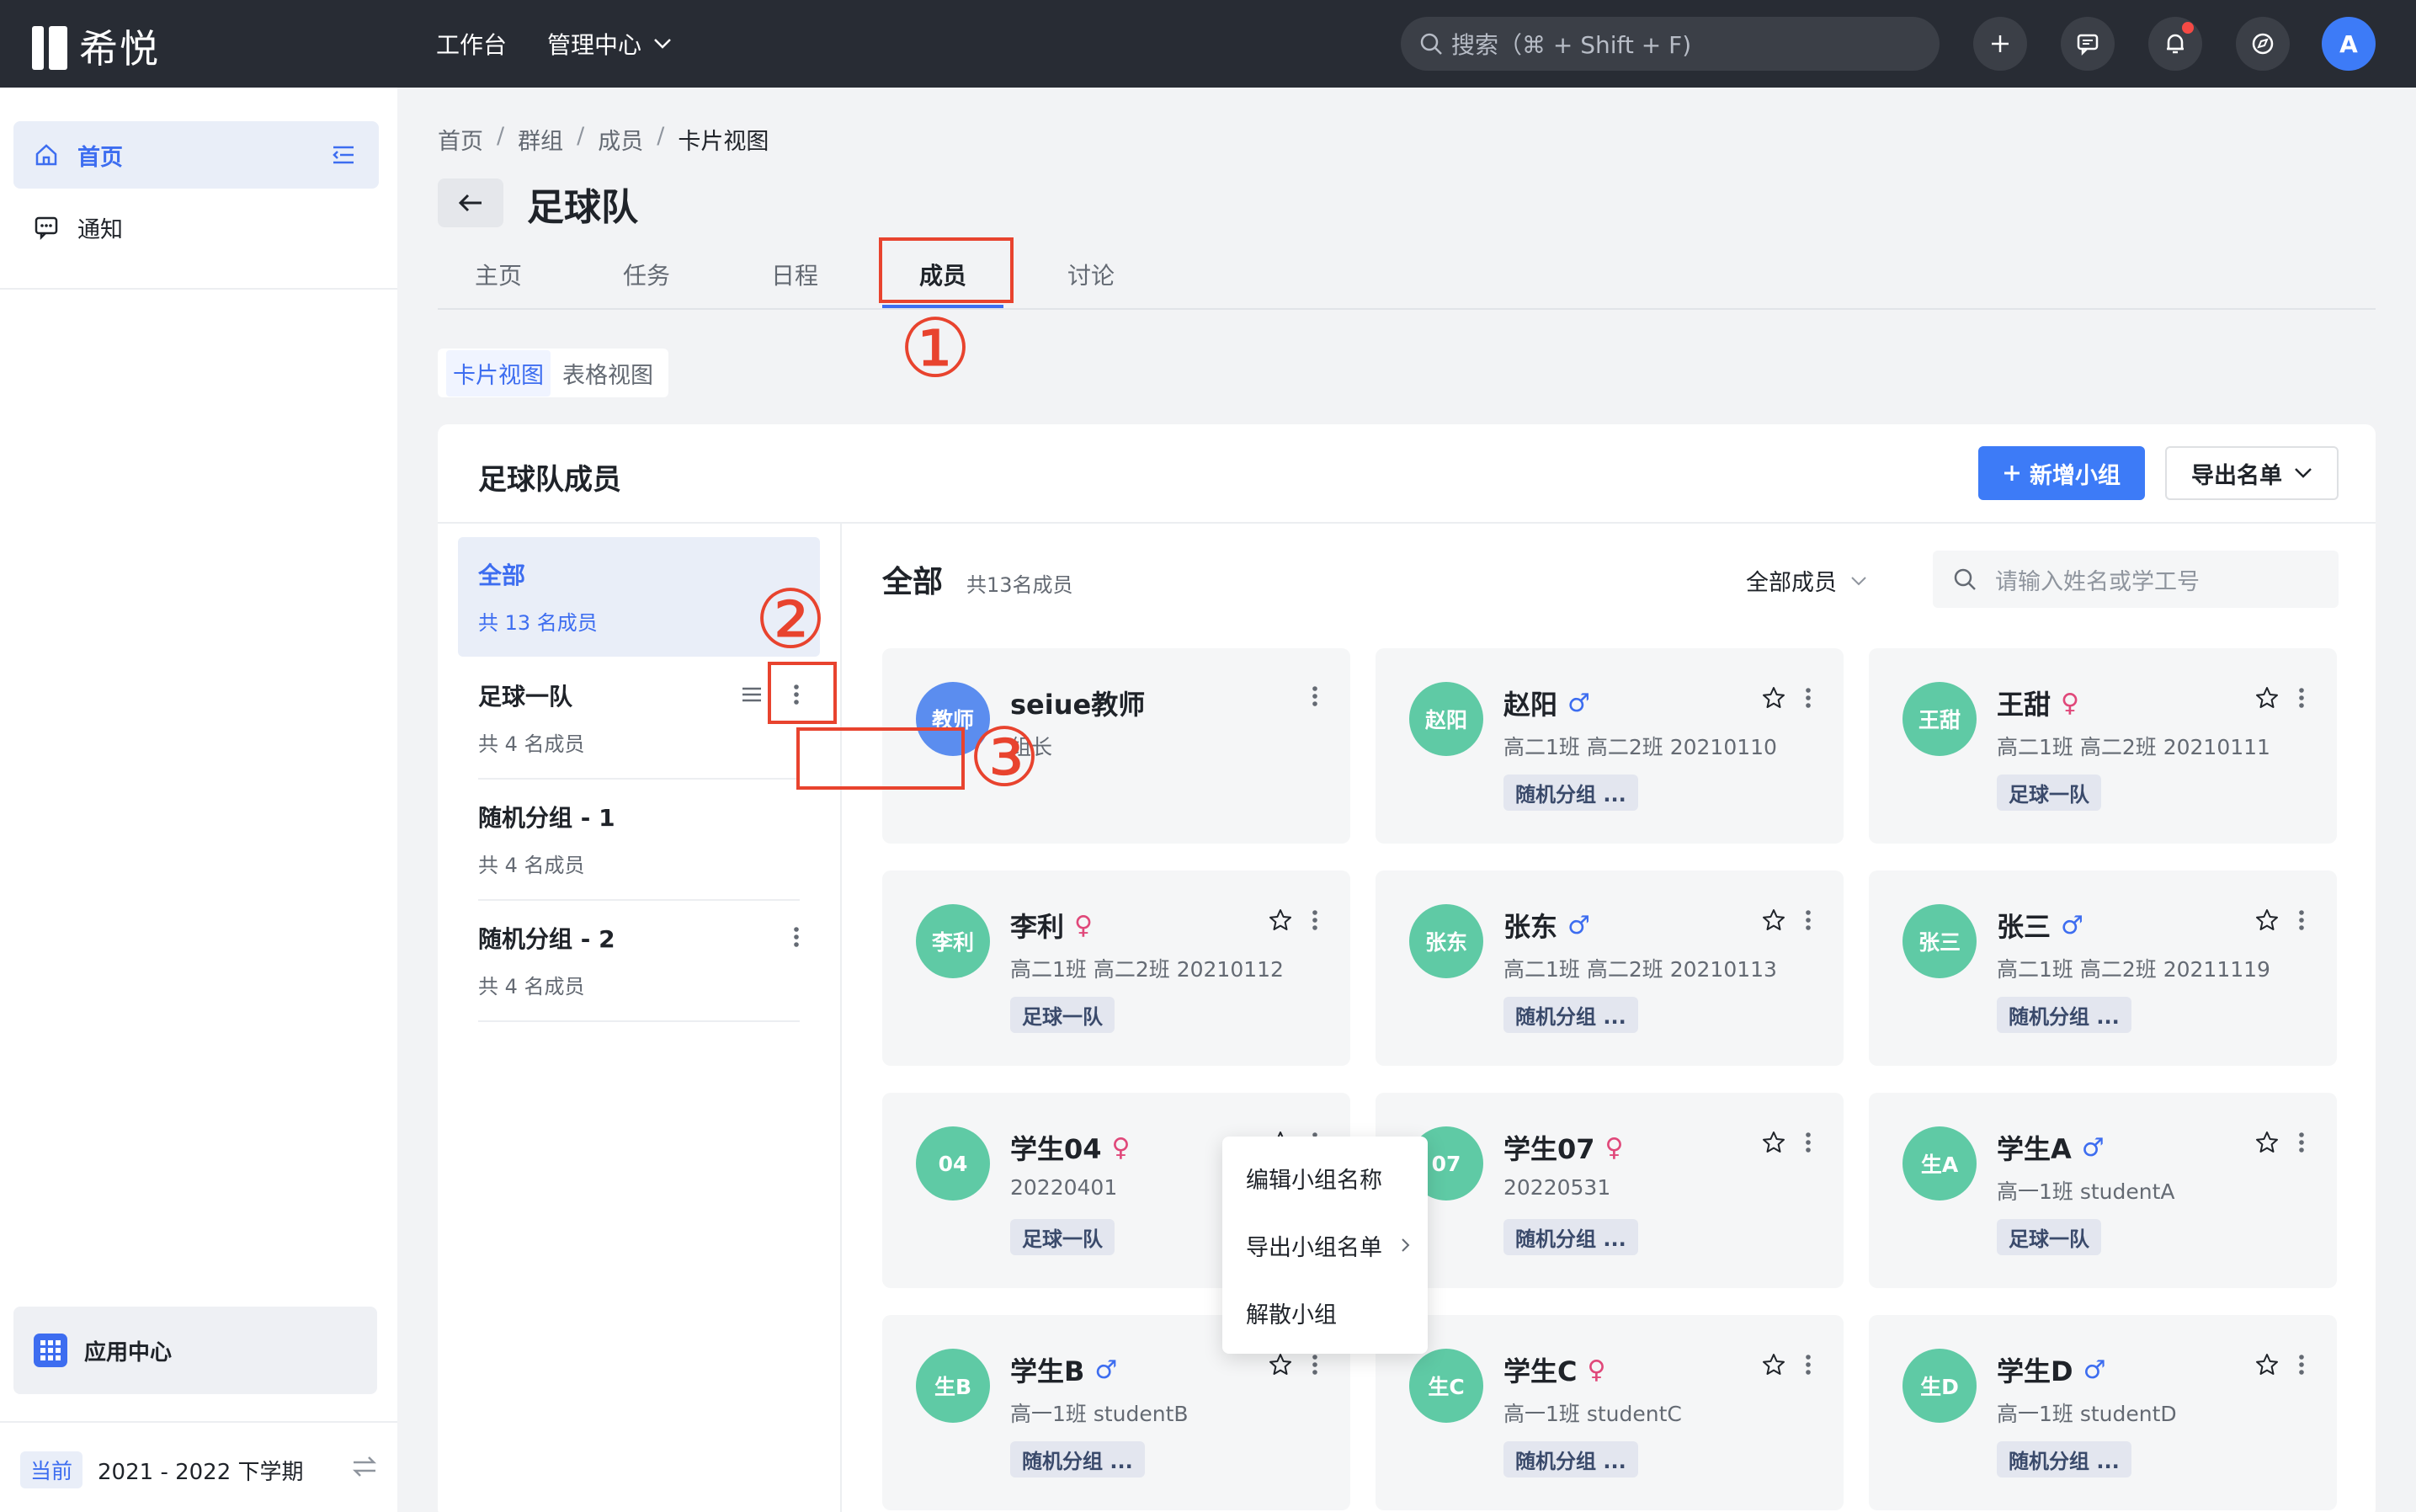  Describe the element at coordinates (794, 275) in the screenshot. I see `tab-schedule: 日程` at that location.